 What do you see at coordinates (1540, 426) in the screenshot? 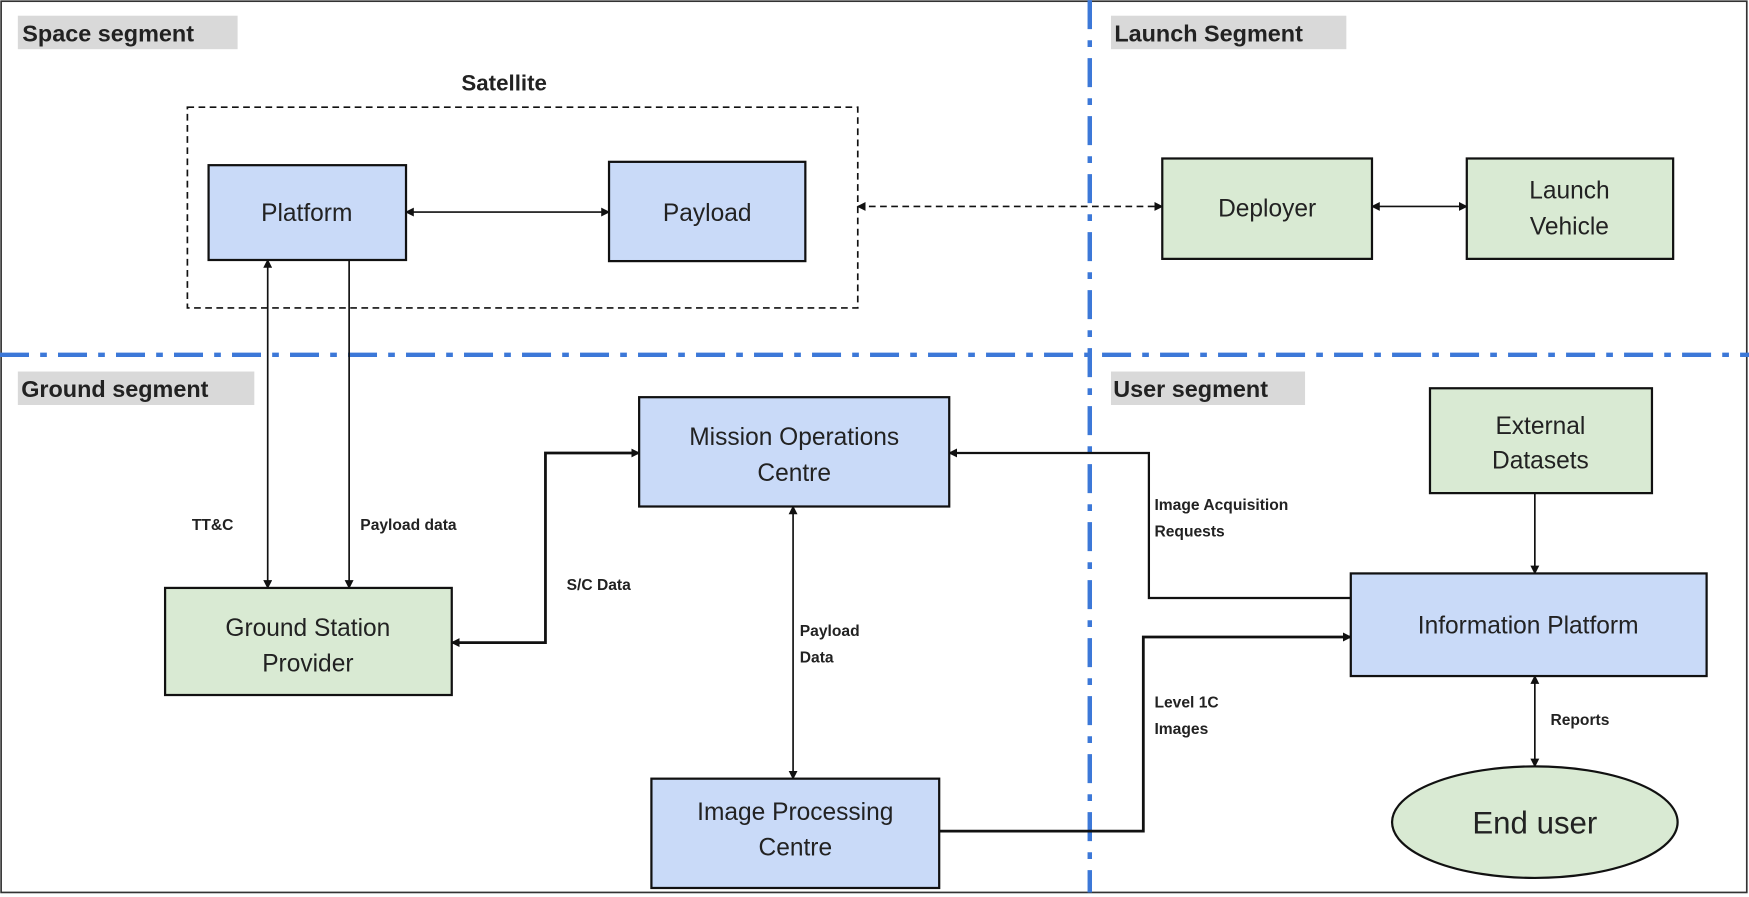
I see `svg-text: External` at bounding box center [1540, 426].